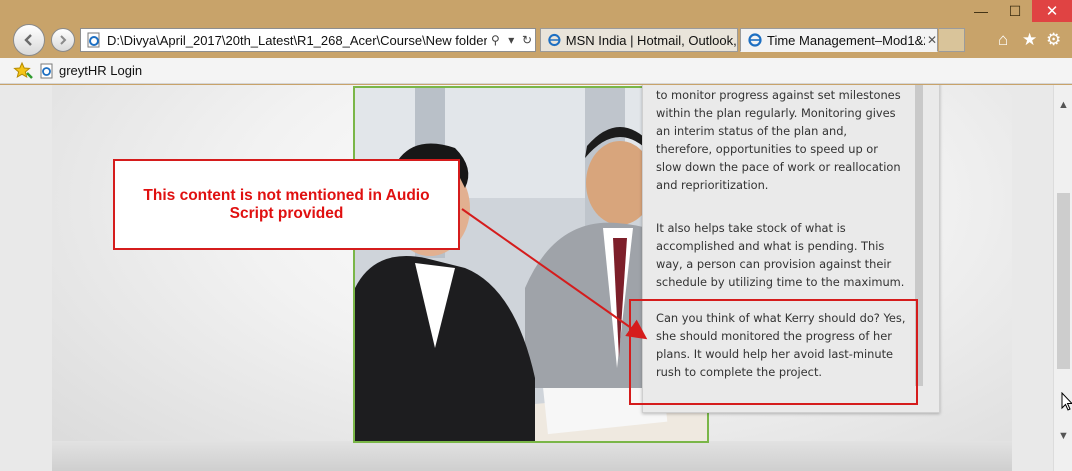  Describe the element at coordinates (495, 40) in the screenshot. I see `search-icon: ⚲` at that location.